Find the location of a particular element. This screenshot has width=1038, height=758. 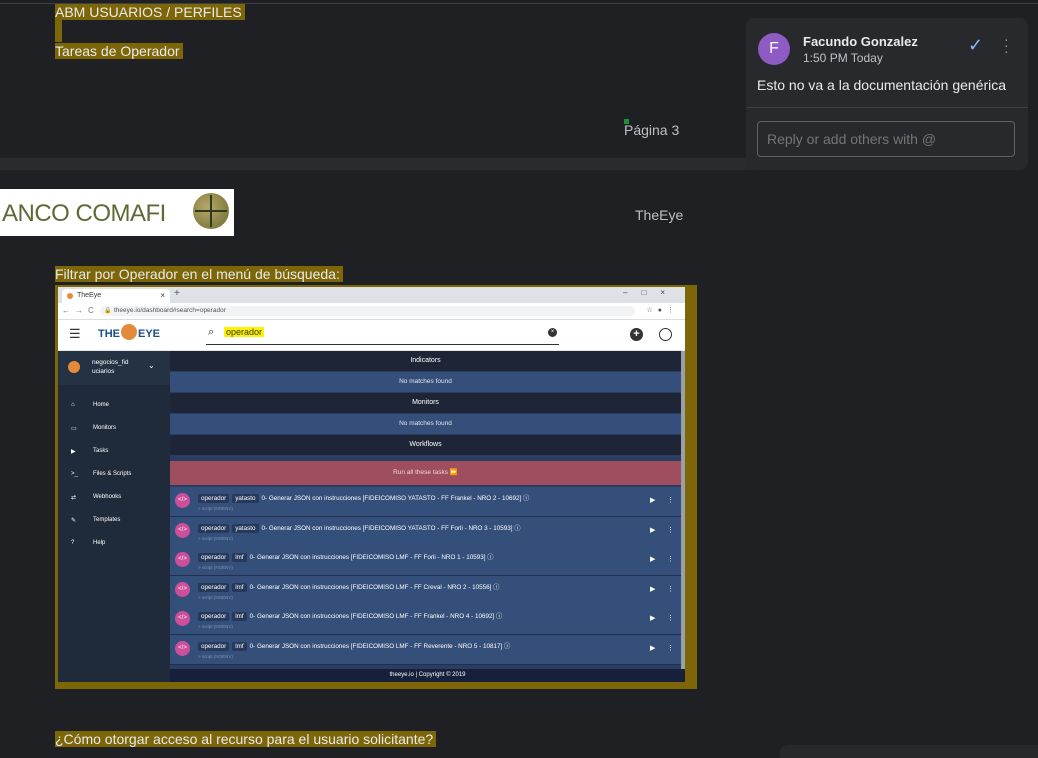

sidebar-item-files-scripts: >_ Files & Scripts is located at coordinates (101, 474).